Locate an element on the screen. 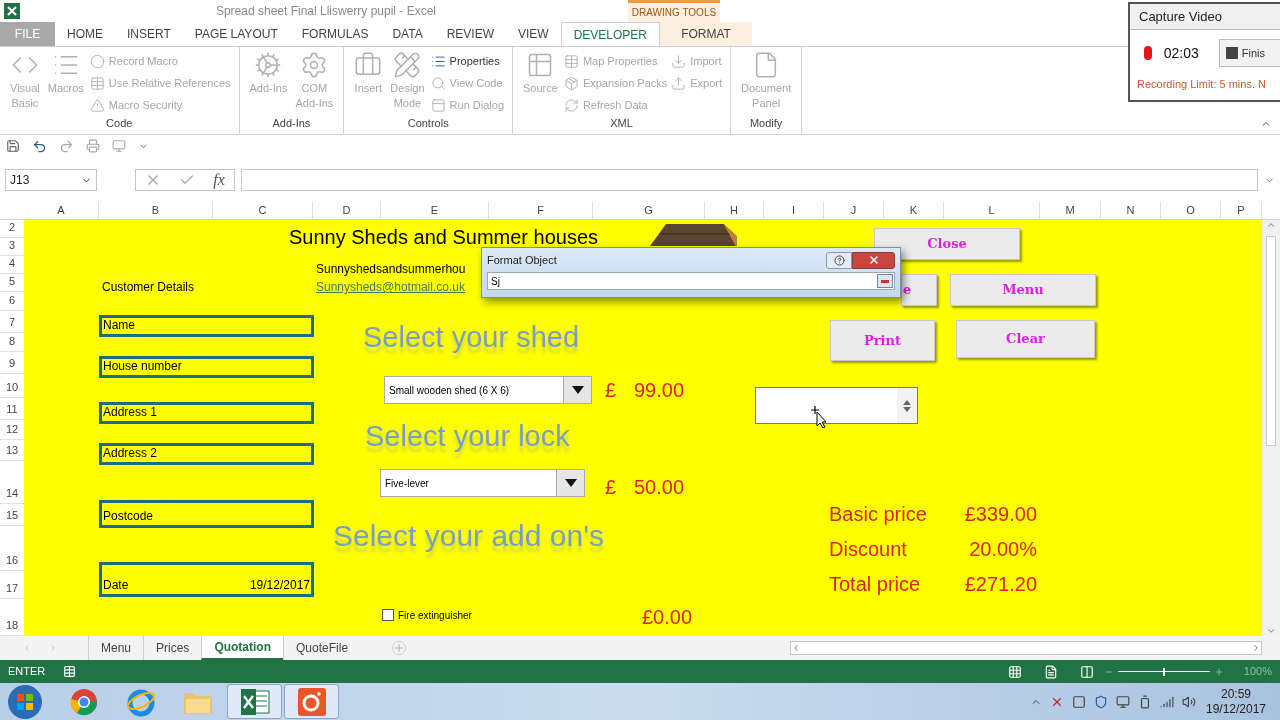 The width and height of the screenshot is (1280, 720). column-header: I is located at coordinates (794, 210).